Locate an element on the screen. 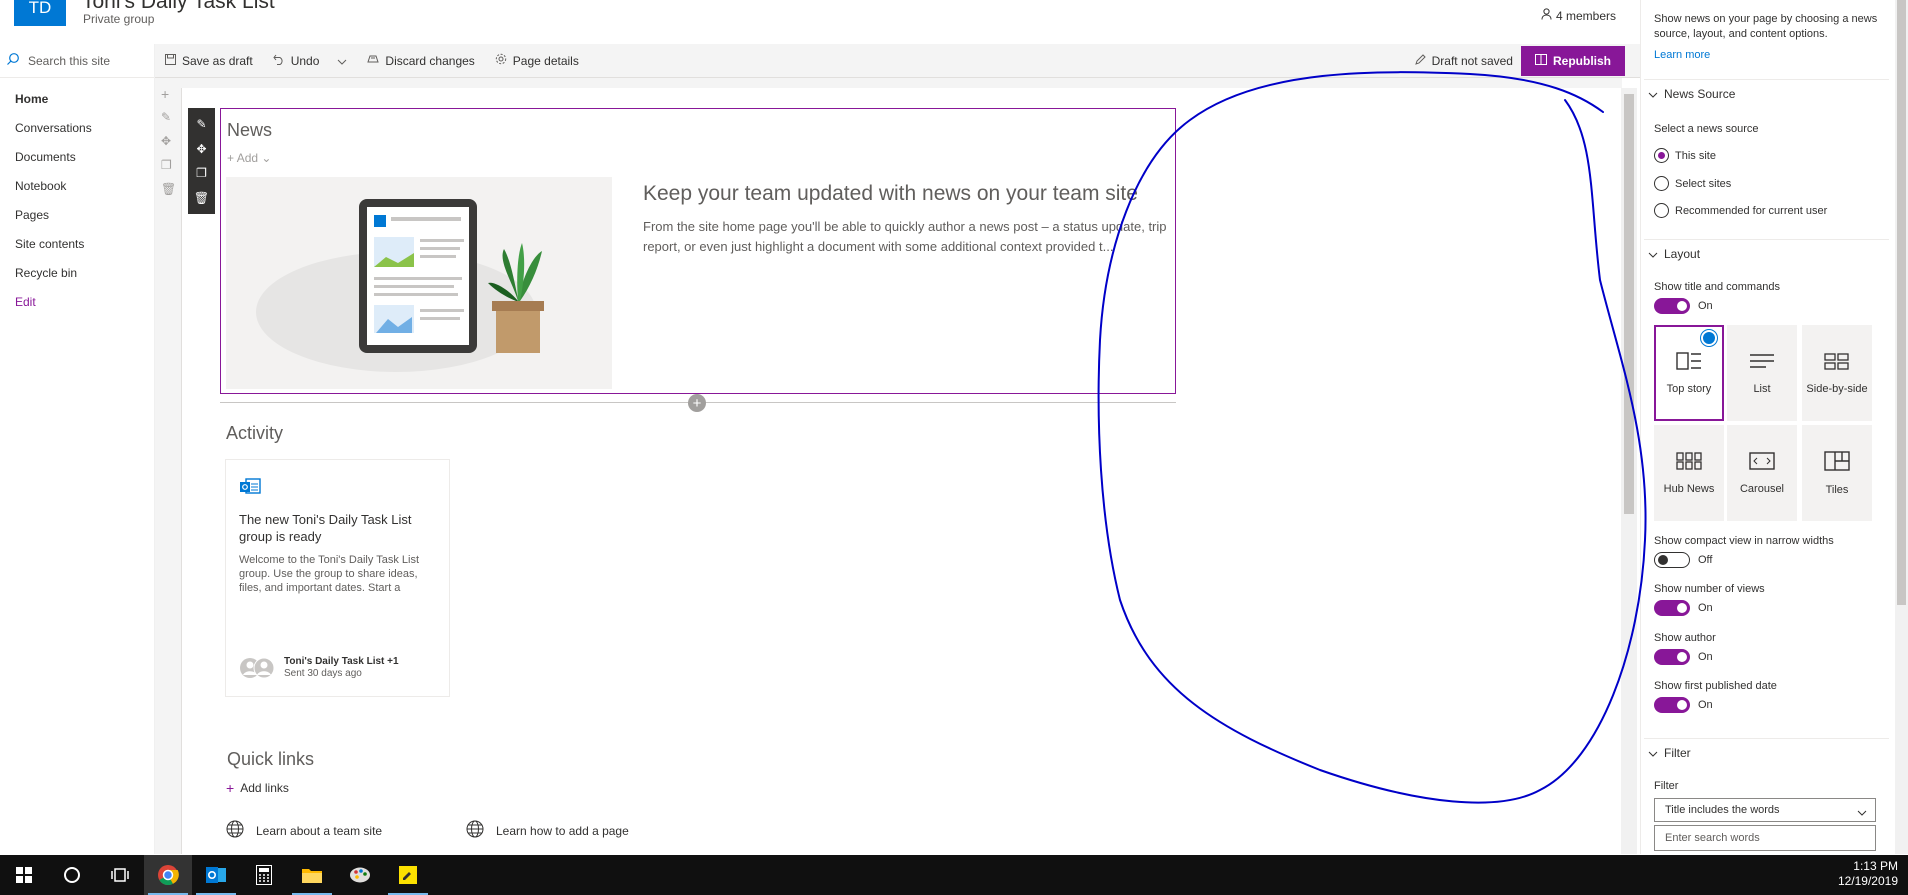 The image size is (1908, 895). calculator-icon is located at coordinates (264, 875).